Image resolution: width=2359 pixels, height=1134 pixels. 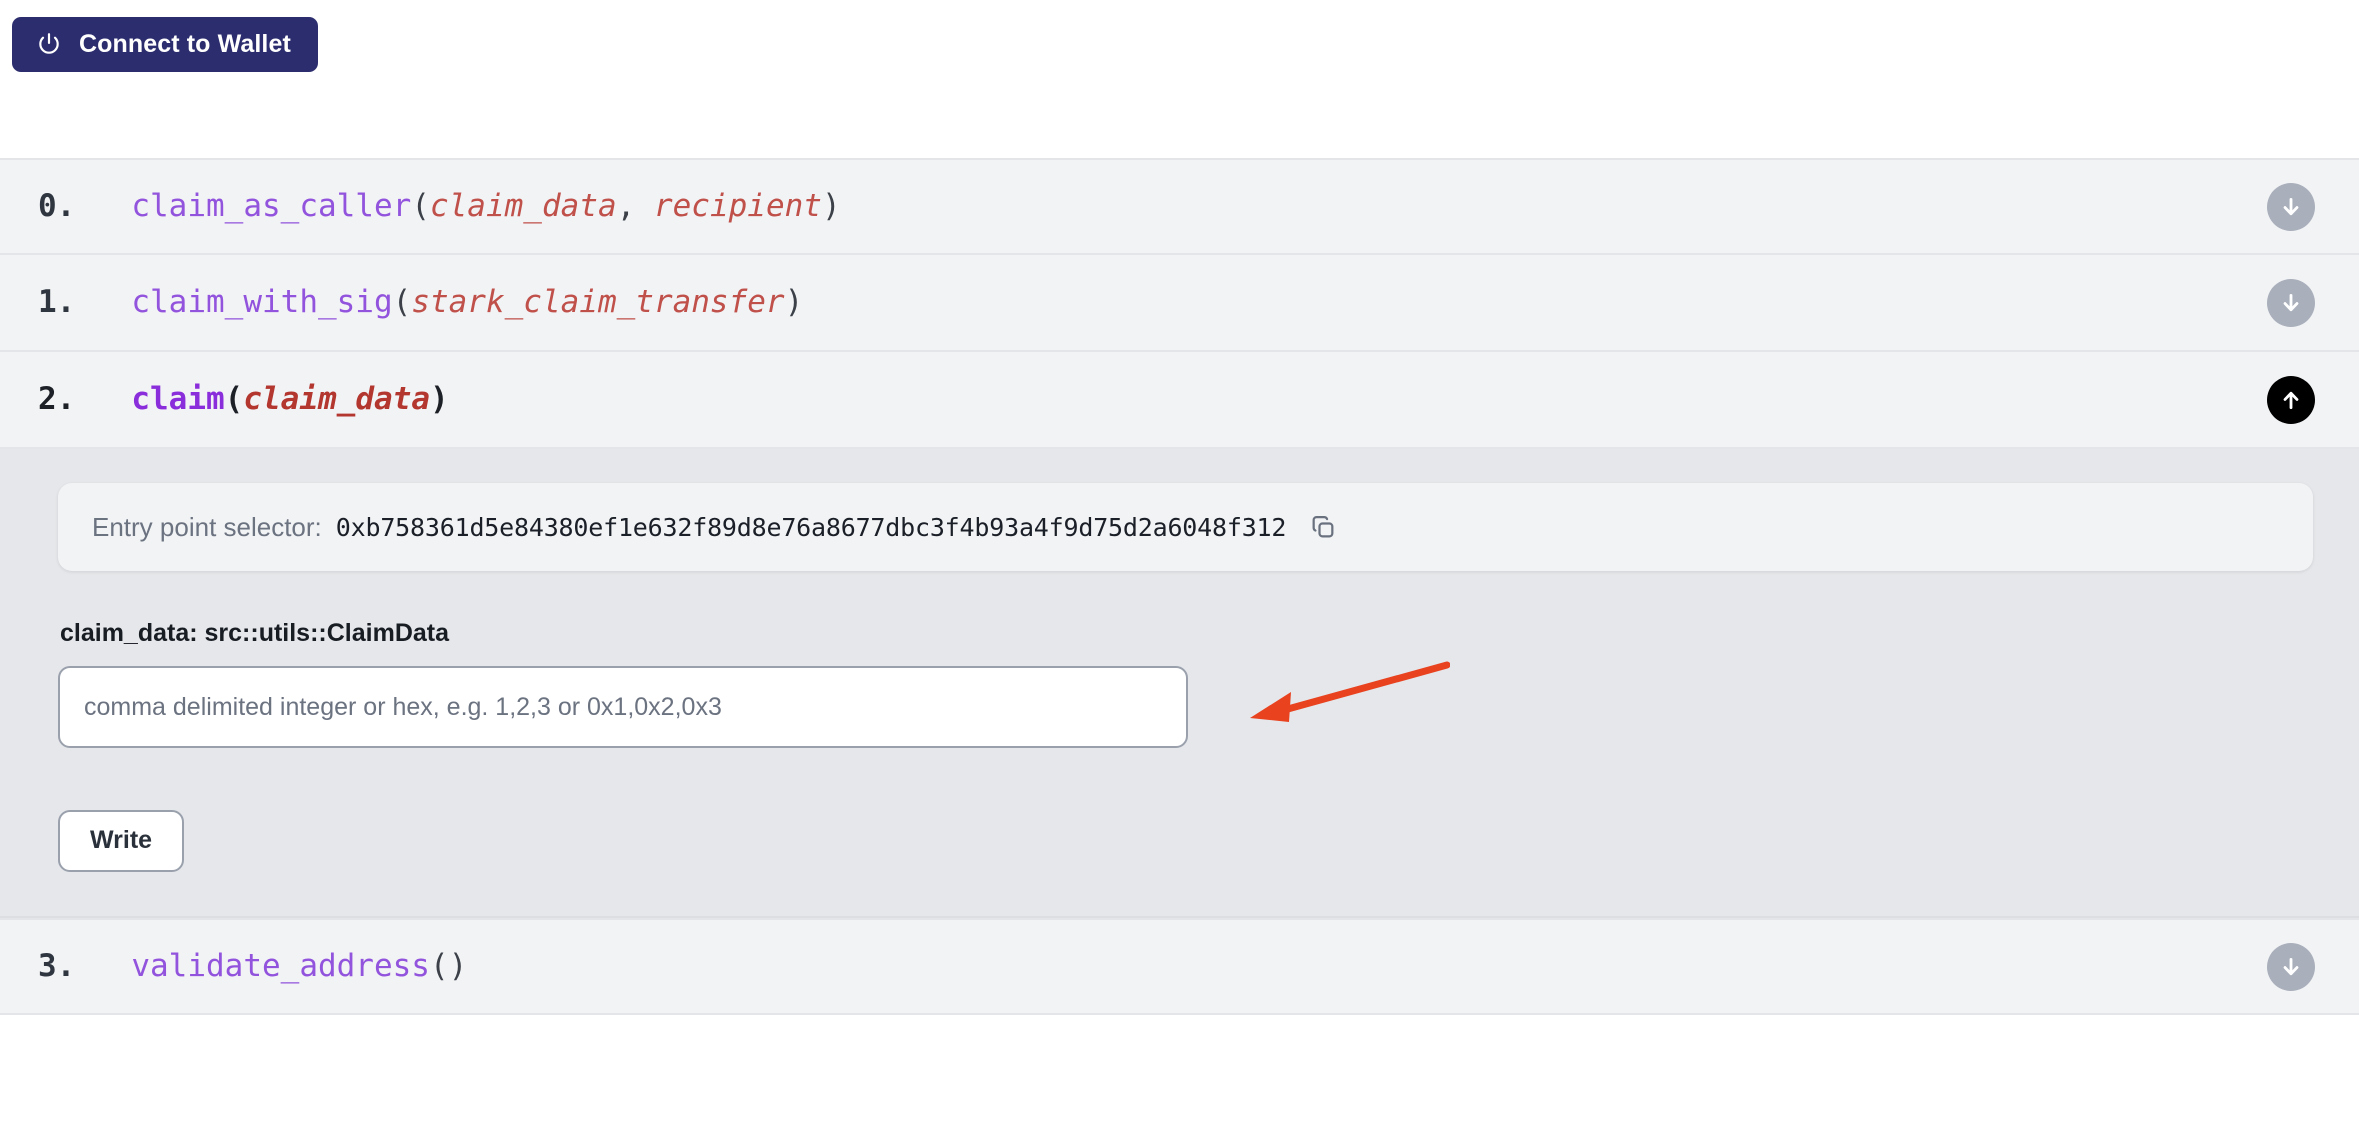 What do you see at coordinates (737, 206) in the screenshot?
I see `function-param: recipient` at bounding box center [737, 206].